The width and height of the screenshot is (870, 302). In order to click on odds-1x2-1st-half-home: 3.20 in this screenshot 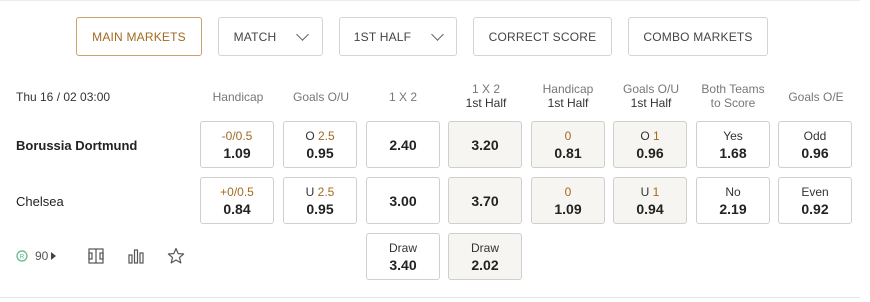, I will do `click(485, 144)`.